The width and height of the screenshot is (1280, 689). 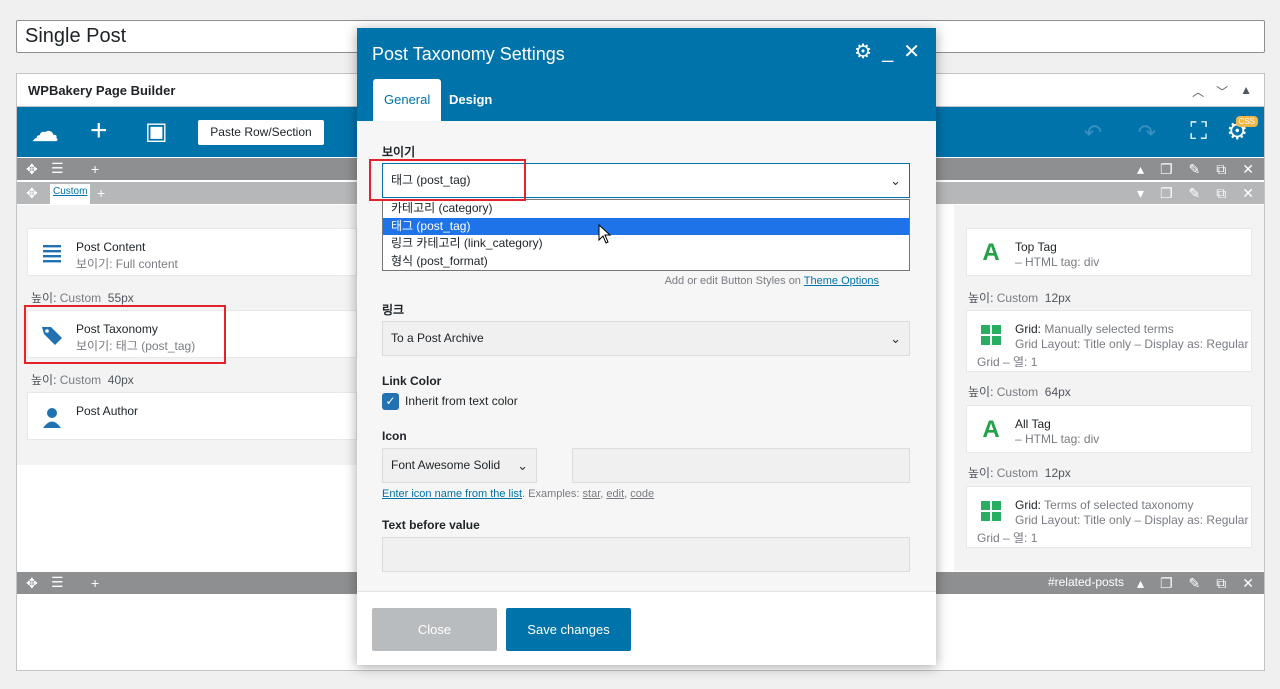 What do you see at coordinates (1198, 132) in the screenshot?
I see `fullscreen-icon: ⛶` at bounding box center [1198, 132].